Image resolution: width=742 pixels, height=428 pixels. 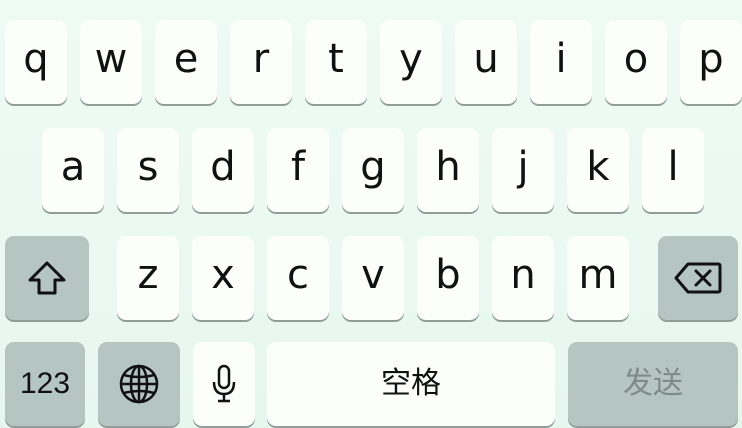 I want to click on send-label: 发送, so click(x=653, y=383).